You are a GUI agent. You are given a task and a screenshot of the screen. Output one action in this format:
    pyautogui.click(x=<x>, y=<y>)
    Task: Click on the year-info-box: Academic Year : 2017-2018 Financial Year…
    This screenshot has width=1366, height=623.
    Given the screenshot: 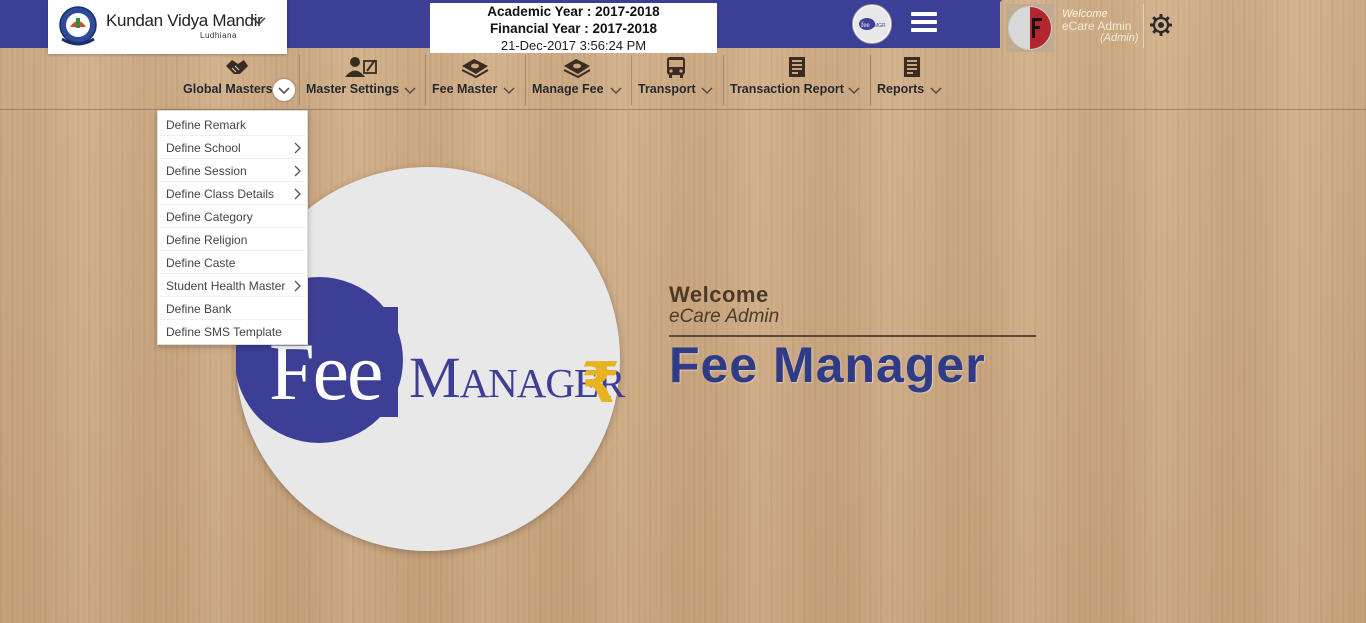 What is the action you would take?
    pyautogui.click(x=573, y=28)
    